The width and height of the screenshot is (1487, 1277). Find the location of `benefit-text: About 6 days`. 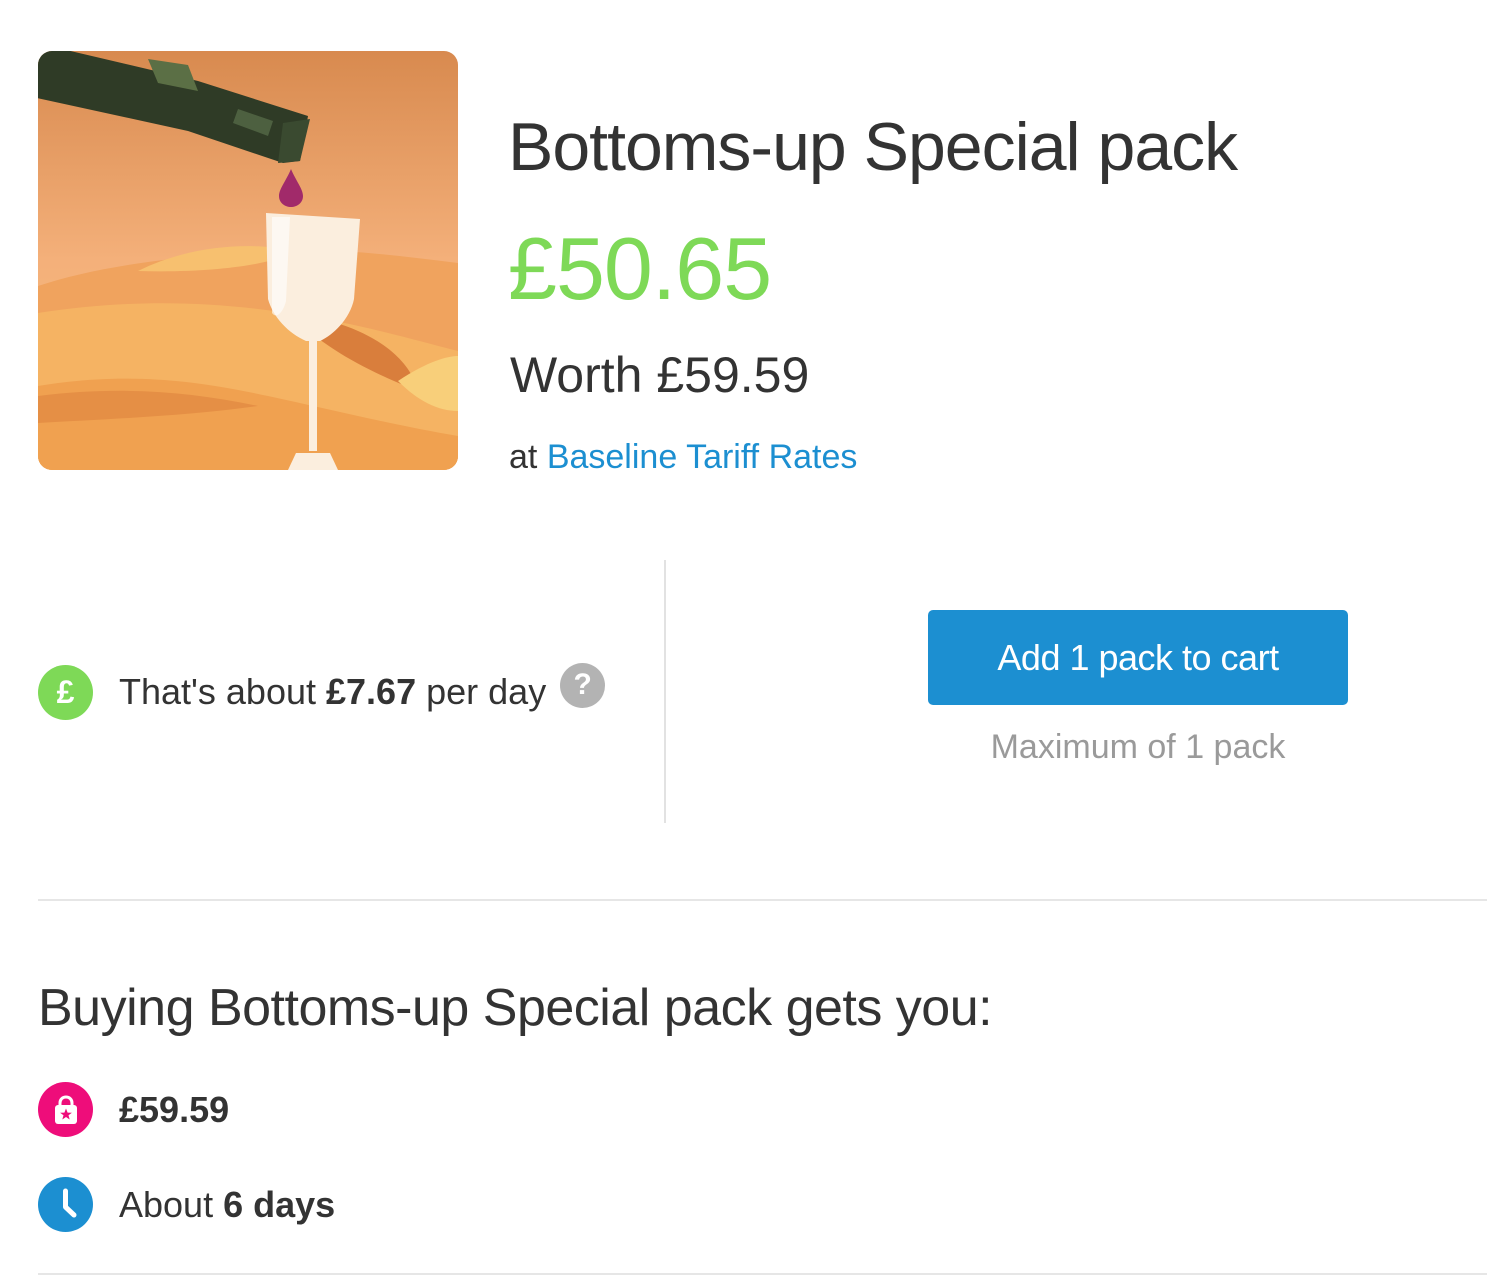

benefit-text: About 6 days is located at coordinates (227, 1205).